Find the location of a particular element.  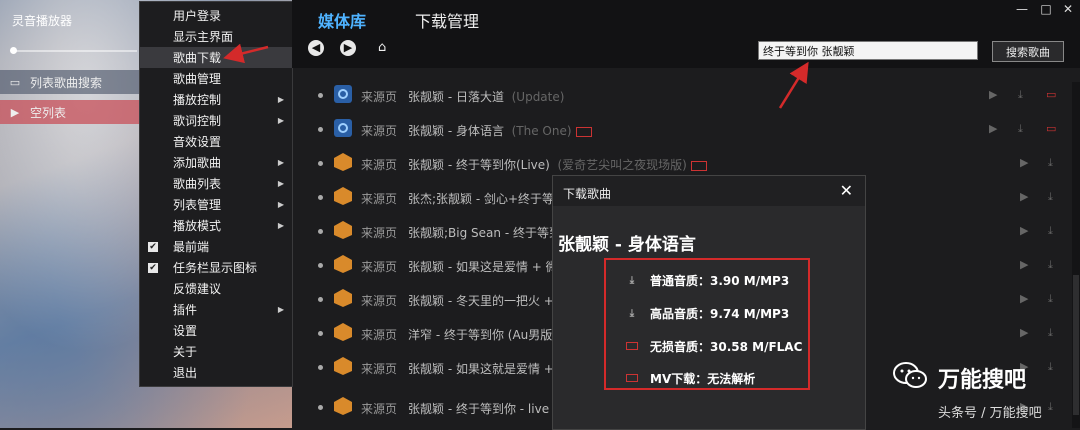

menu-item-lyrics: 歌词控制 ▶ is located at coordinates (216, 120).